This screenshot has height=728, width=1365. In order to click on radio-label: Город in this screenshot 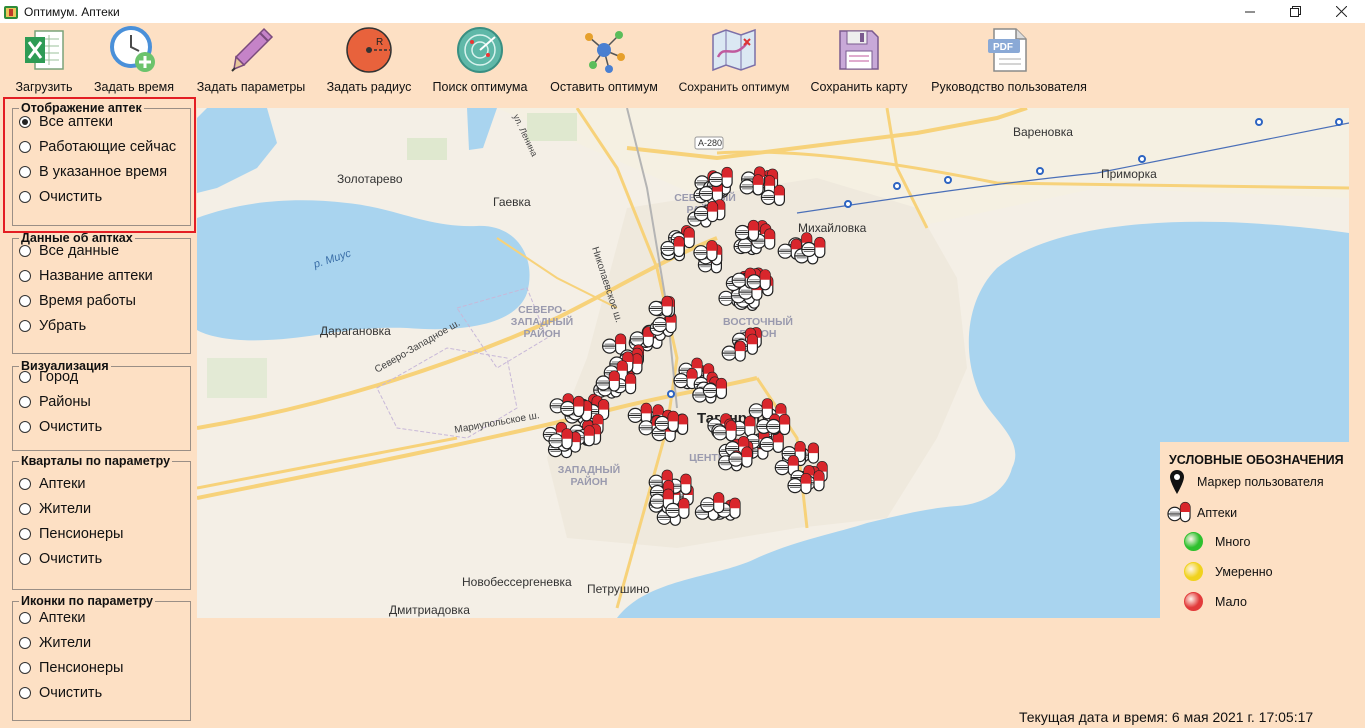, I will do `click(59, 377)`.